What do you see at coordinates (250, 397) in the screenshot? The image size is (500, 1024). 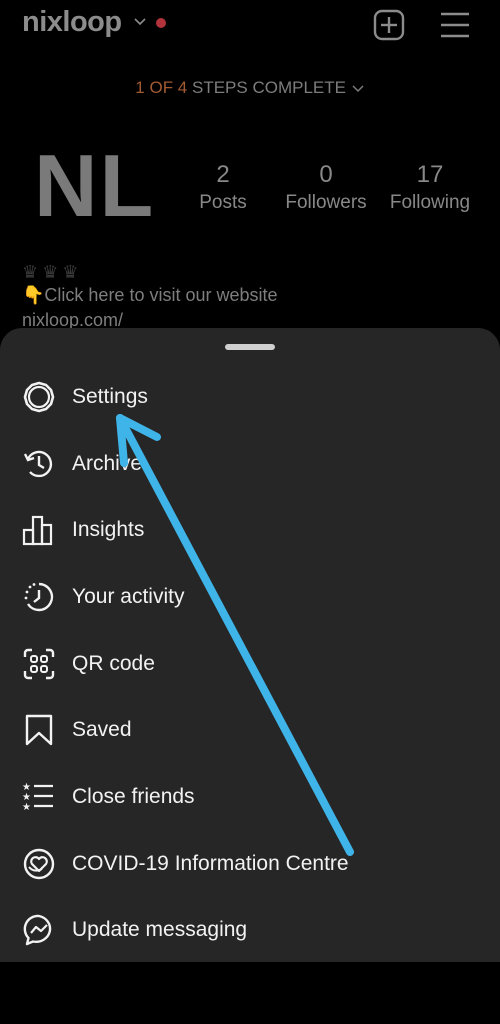 I see `menu-item-settings: Settings` at bounding box center [250, 397].